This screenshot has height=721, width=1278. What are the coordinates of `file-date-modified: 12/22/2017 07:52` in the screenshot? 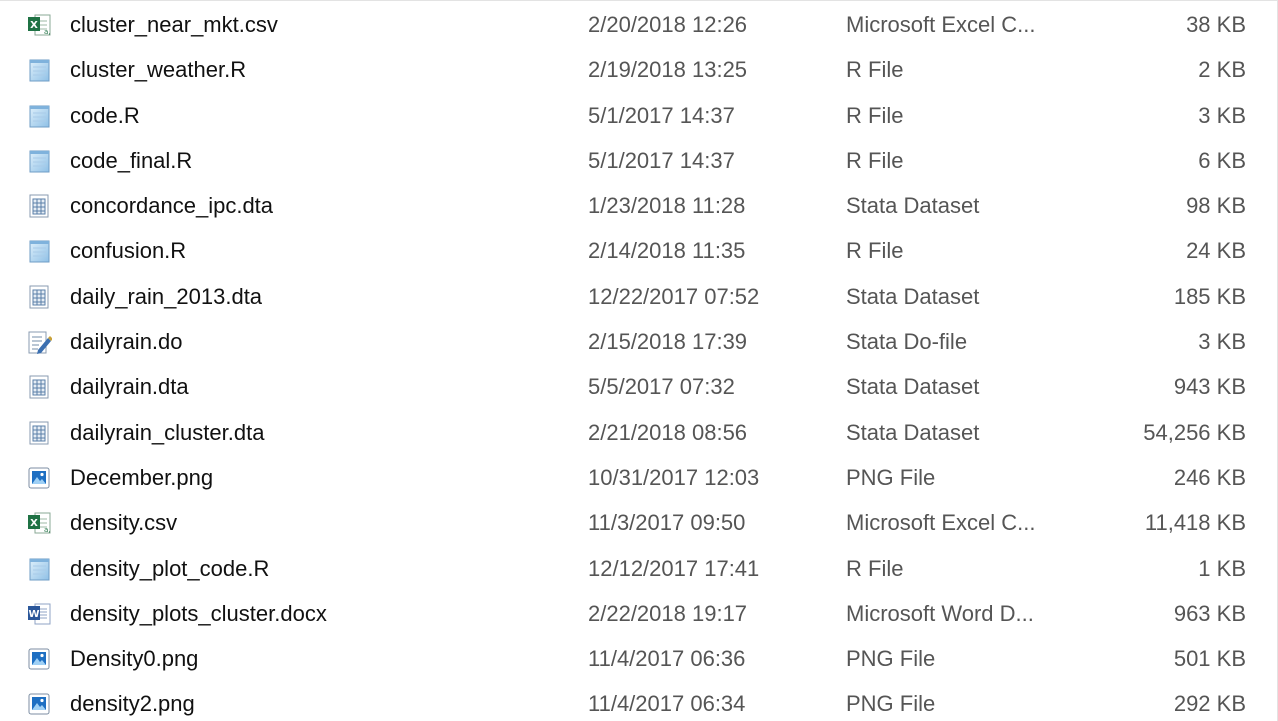 It's located at (674, 296).